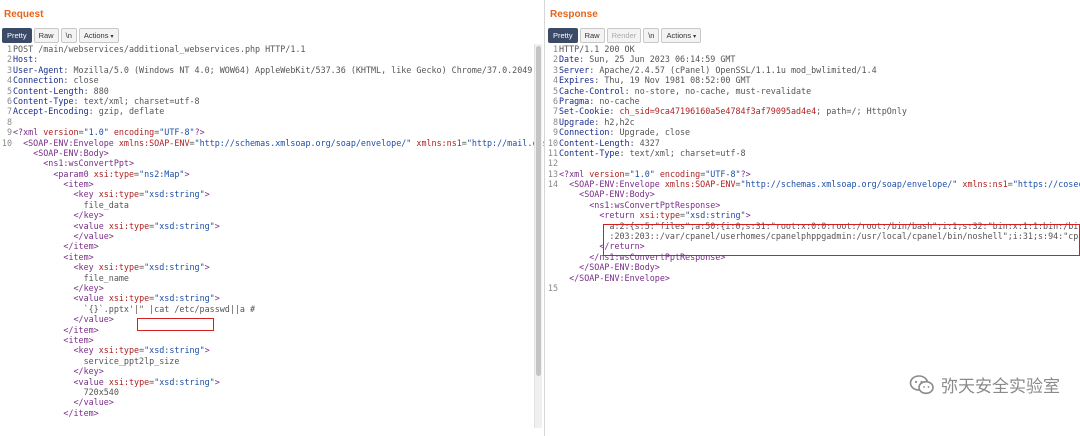 The image size is (1080, 436). I want to click on line-text: Upgrade: h2,h2c, so click(597, 122).